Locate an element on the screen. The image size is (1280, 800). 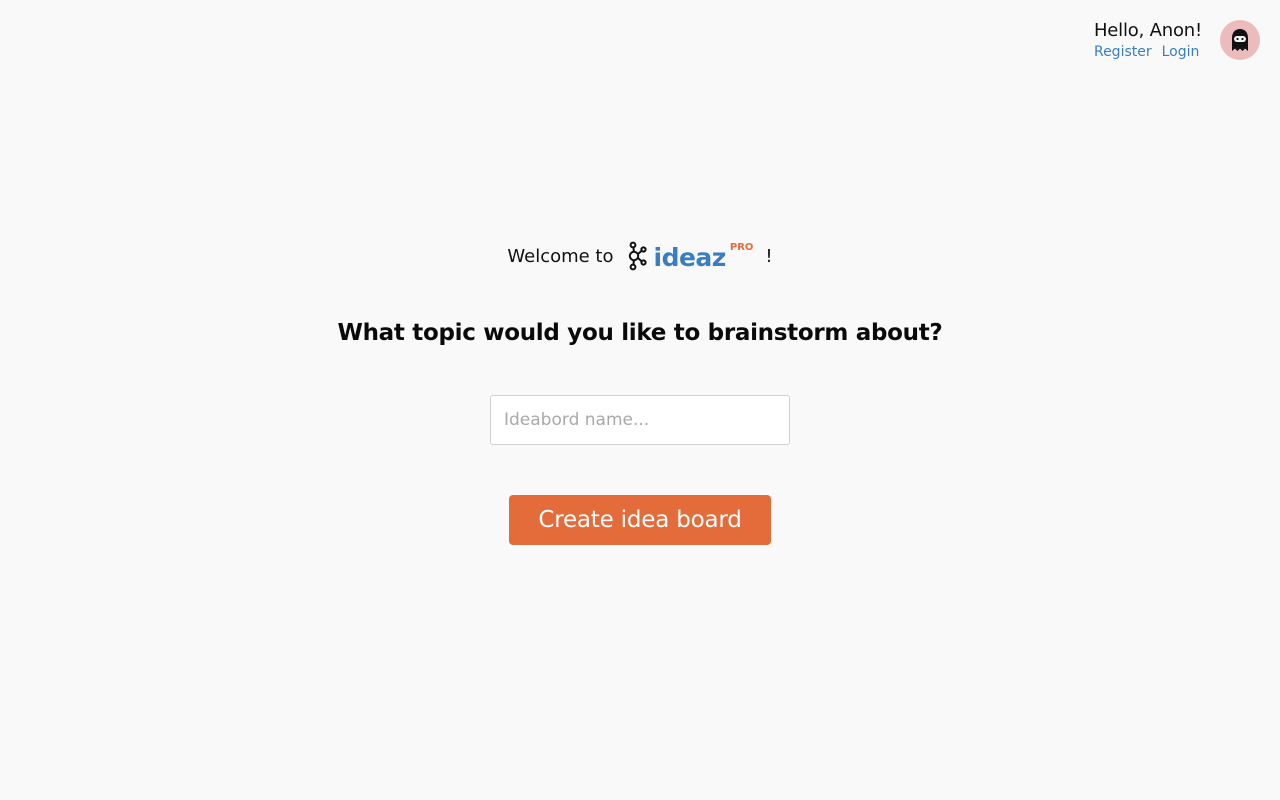
welcome-exclamation: ! is located at coordinates (769, 256).